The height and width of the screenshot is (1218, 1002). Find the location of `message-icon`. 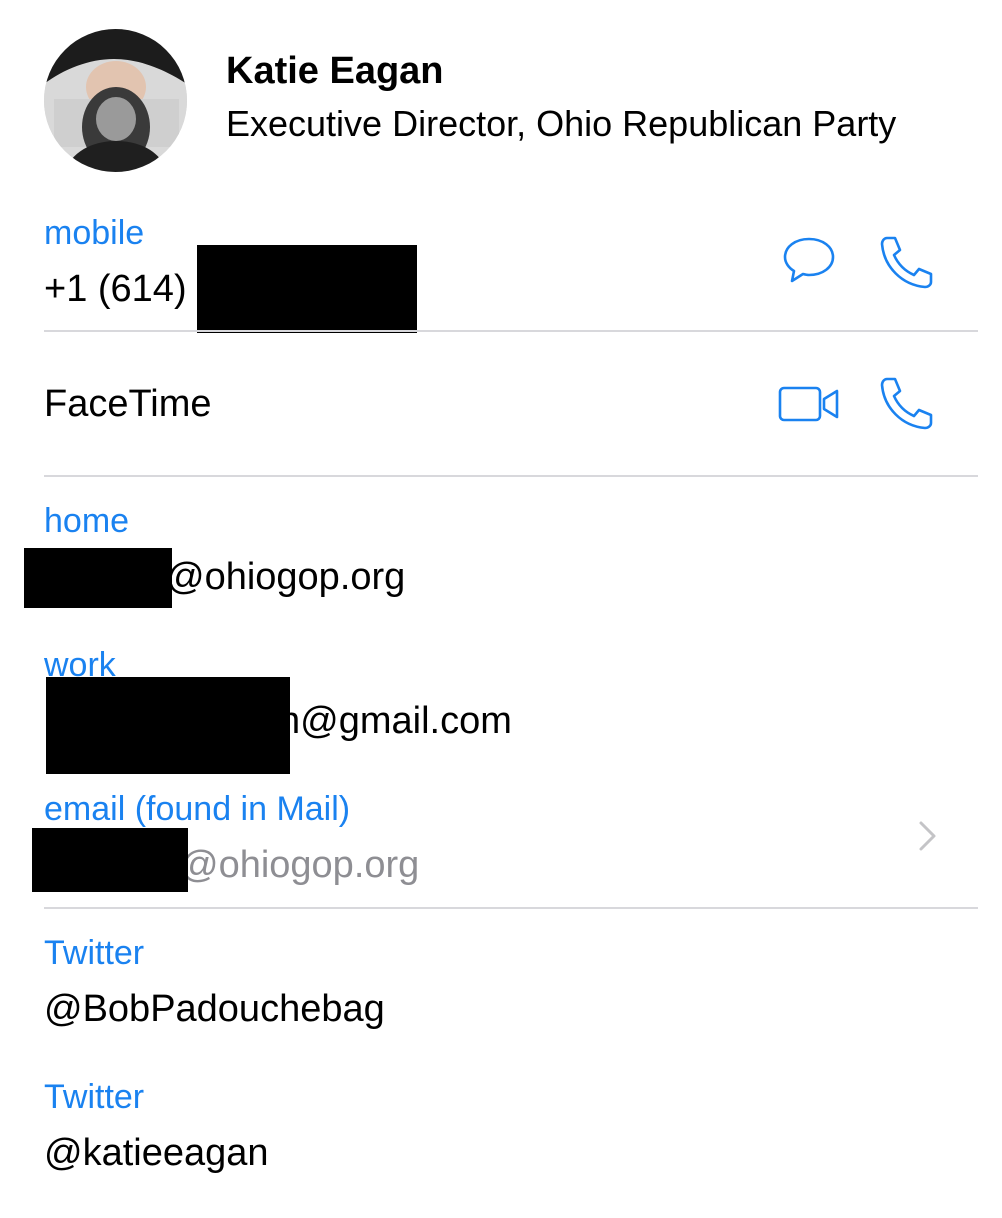

message-icon is located at coordinates (809, 261).